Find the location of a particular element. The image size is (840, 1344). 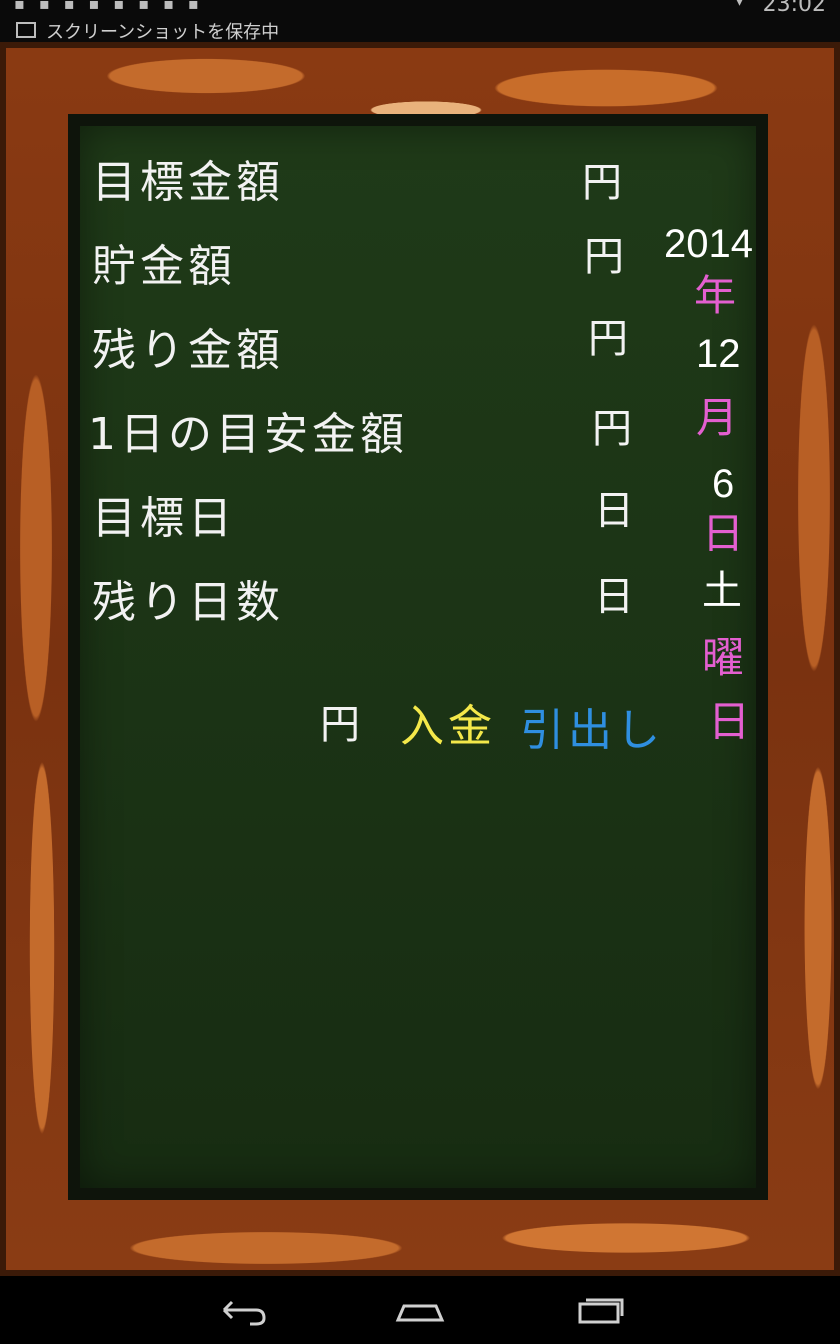

label-daily-amount: 1日の目安金額 is located at coordinates (248, 434).